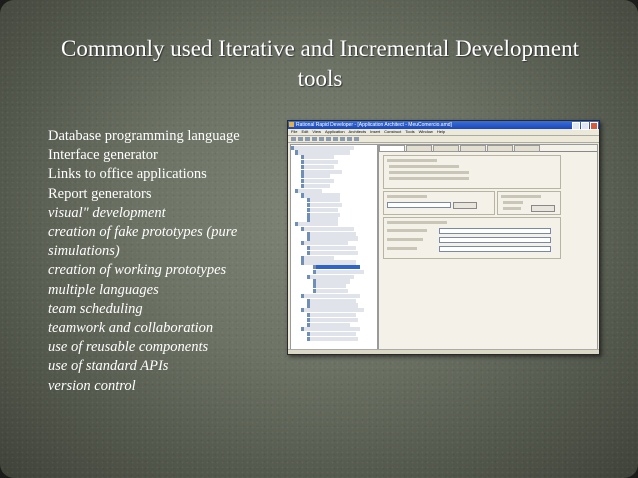  I want to click on bullet-item: Interface generator, so click(103, 155).